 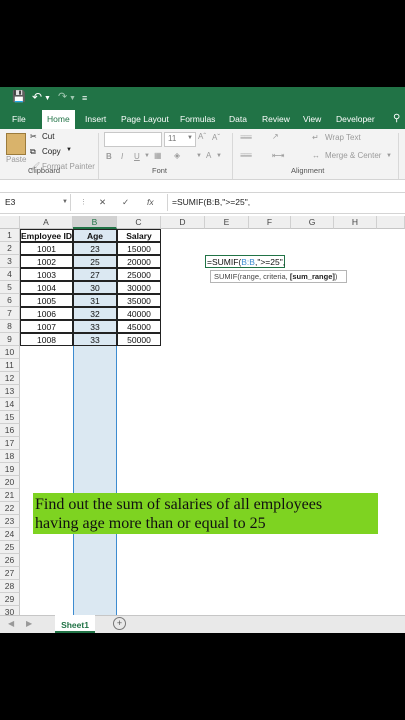 What do you see at coordinates (46, 287) in the screenshot?
I see `table-cell-employee-id: 1004` at bounding box center [46, 287].